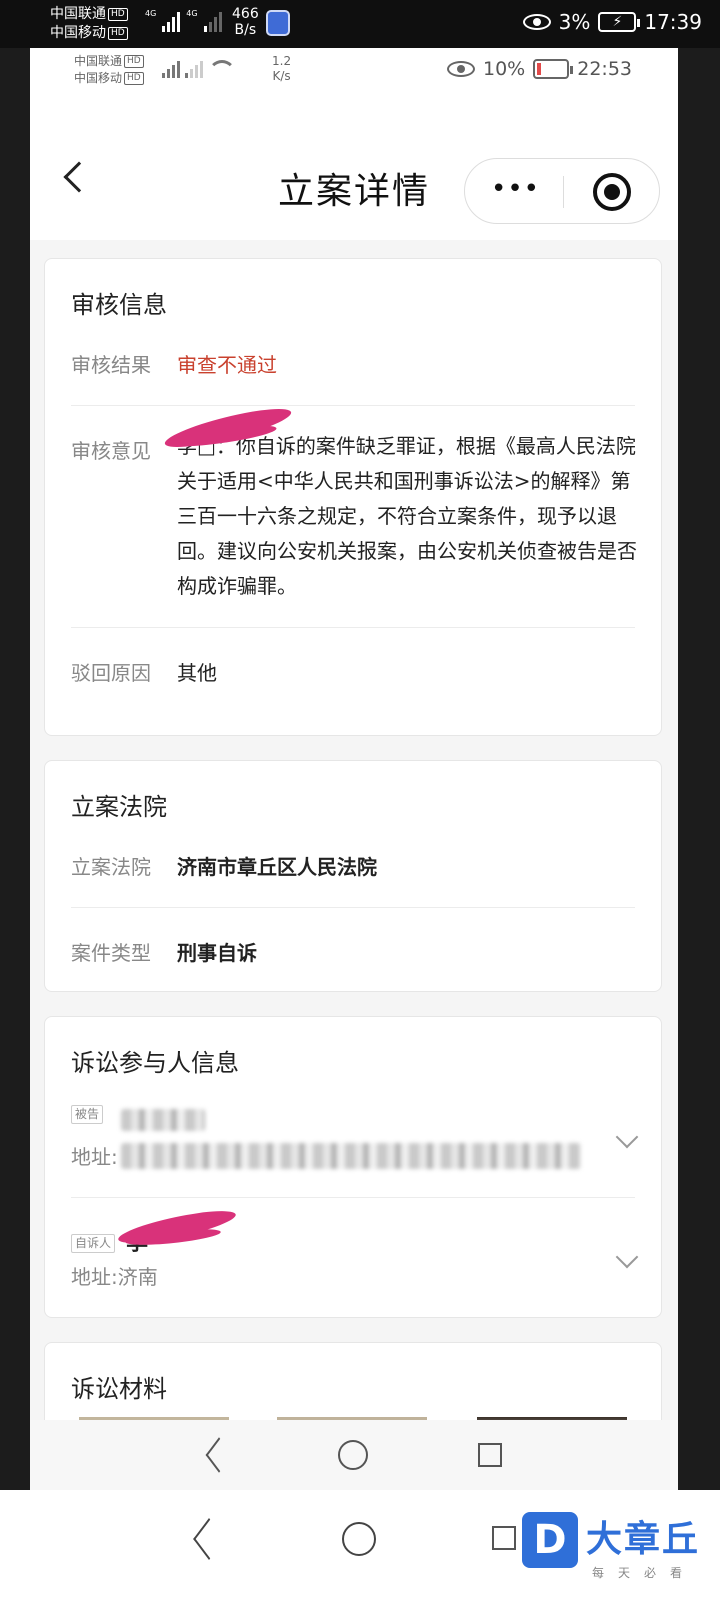 The width and height of the screenshot is (720, 1600). I want to click on watermark-logo: D 大章丘 每天必看, so click(618, 1553).